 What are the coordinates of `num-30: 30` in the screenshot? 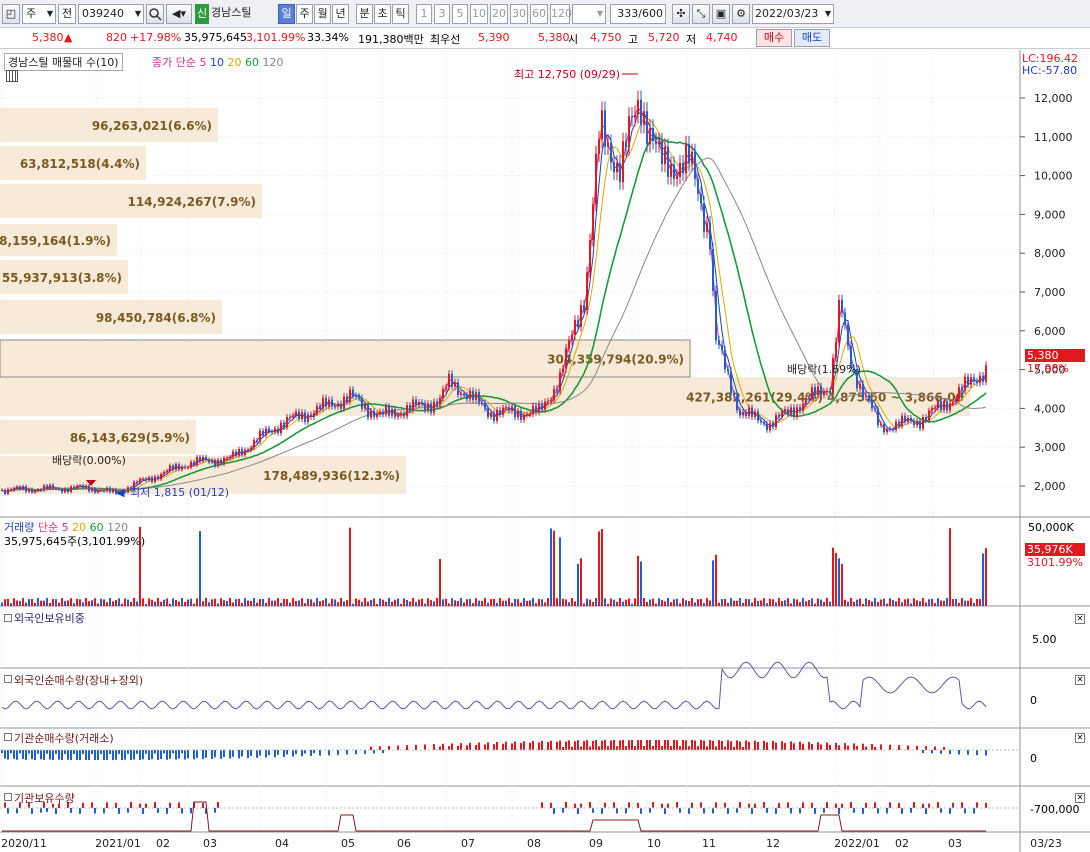 It's located at (519, 14).